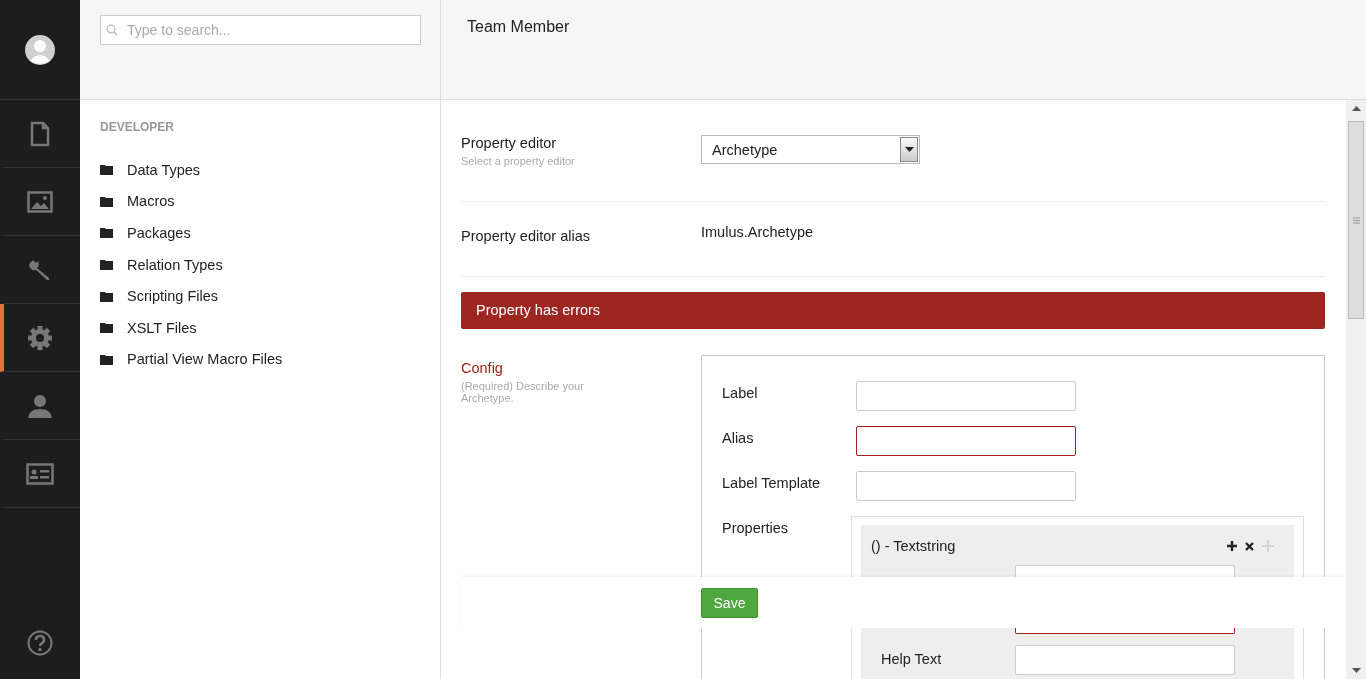 This screenshot has width=1366, height=679. I want to click on tree-item: Data Types, so click(164, 169).